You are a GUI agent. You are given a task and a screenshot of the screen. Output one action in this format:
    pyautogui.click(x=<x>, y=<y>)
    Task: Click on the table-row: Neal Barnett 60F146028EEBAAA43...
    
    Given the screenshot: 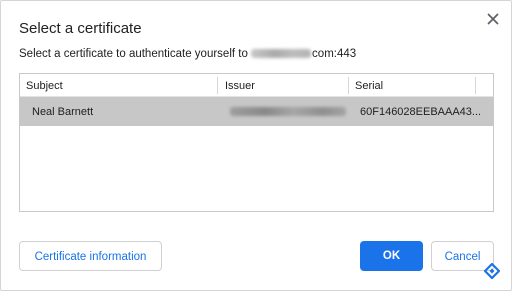 What is the action you would take?
    pyautogui.click(x=256, y=111)
    